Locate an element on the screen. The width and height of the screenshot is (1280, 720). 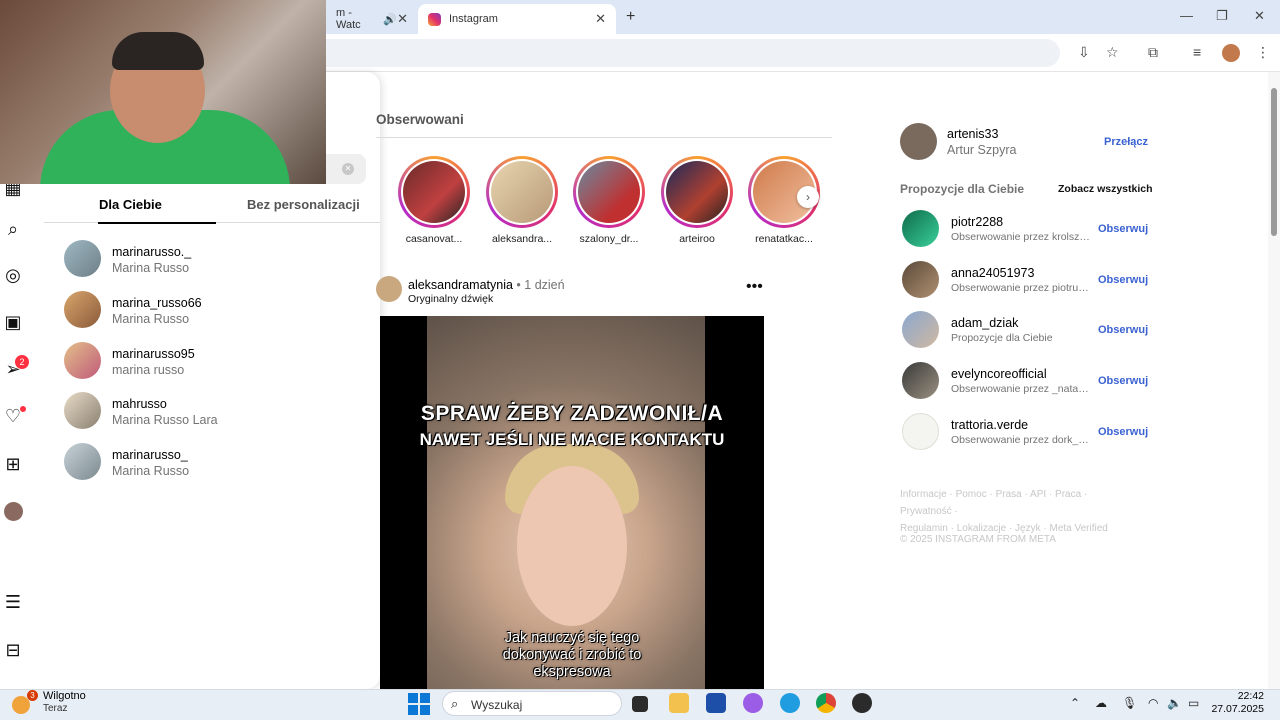
also-from-meta-icon: ⊟ is located at coordinates (13, 650).